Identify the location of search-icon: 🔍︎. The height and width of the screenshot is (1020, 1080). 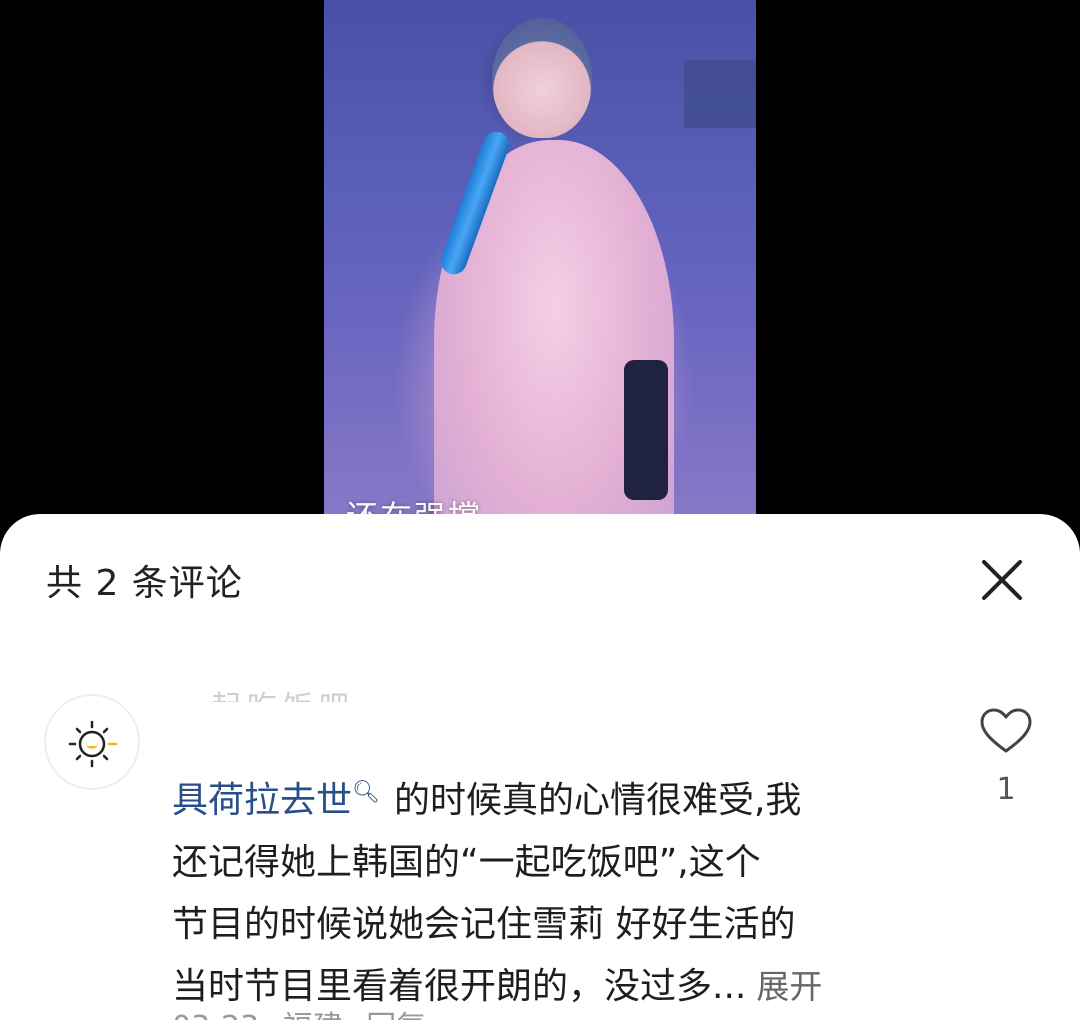
(366, 792).